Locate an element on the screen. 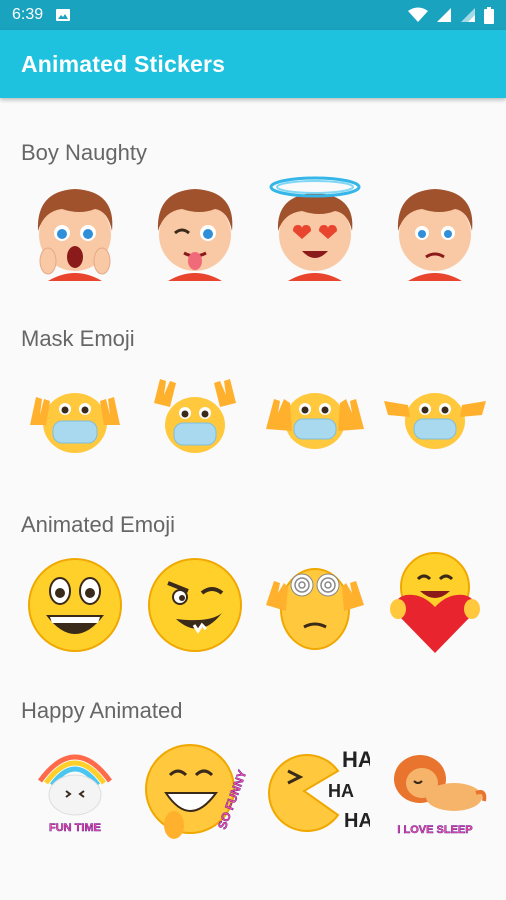 Image resolution: width=506 pixels, height=900 pixels. sticker-i-love-sleep-lion: I LOVE SLEEP is located at coordinates (435, 788).